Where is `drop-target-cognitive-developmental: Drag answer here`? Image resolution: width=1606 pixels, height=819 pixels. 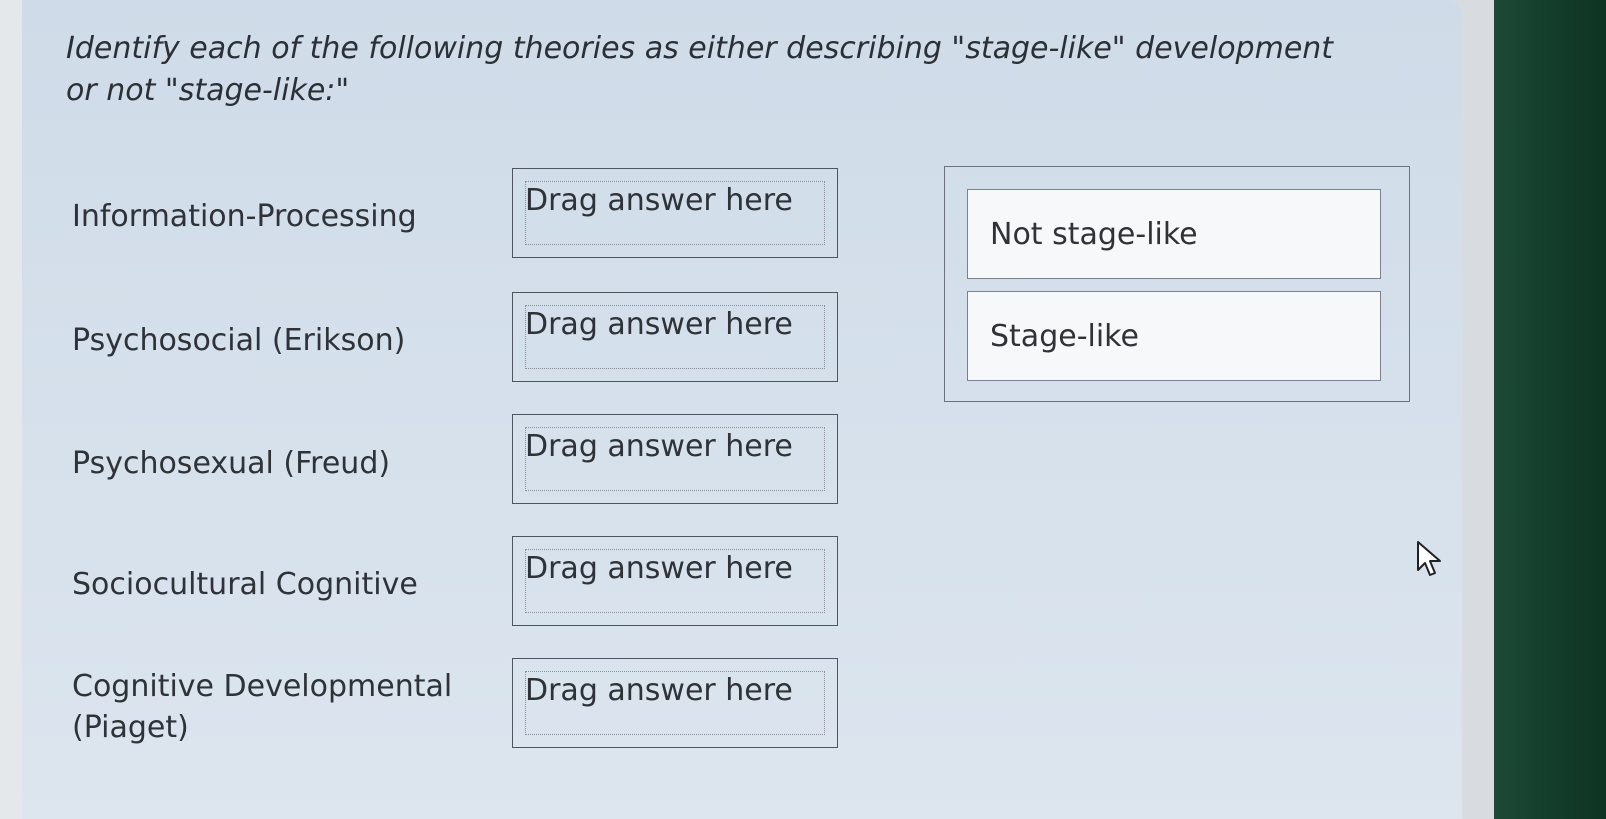 drop-target-cognitive-developmental: Drag answer here is located at coordinates (675, 703).